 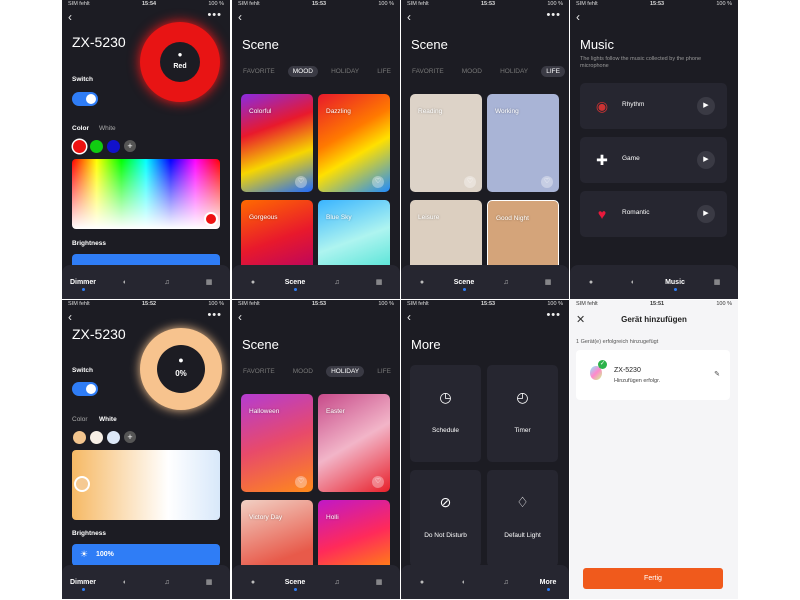 I want to click on color-picker, so click(x=146, y=194).